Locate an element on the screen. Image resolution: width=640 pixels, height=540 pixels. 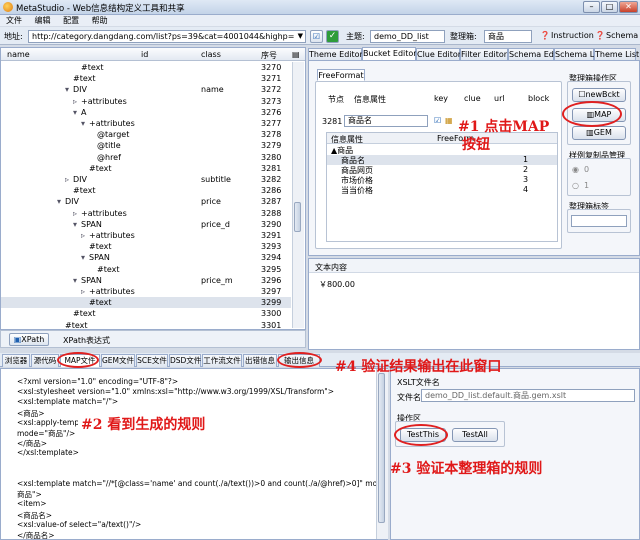
tree-row: ▾ DIV price 3287 is located at coordinates (146, 201).